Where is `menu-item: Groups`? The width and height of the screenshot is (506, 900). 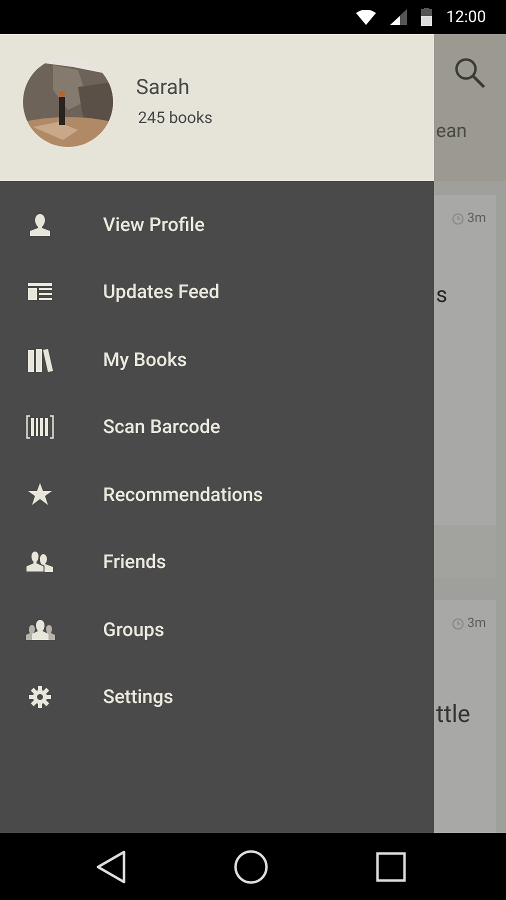
menu-item: Groups is located at coordinates (217, 630).